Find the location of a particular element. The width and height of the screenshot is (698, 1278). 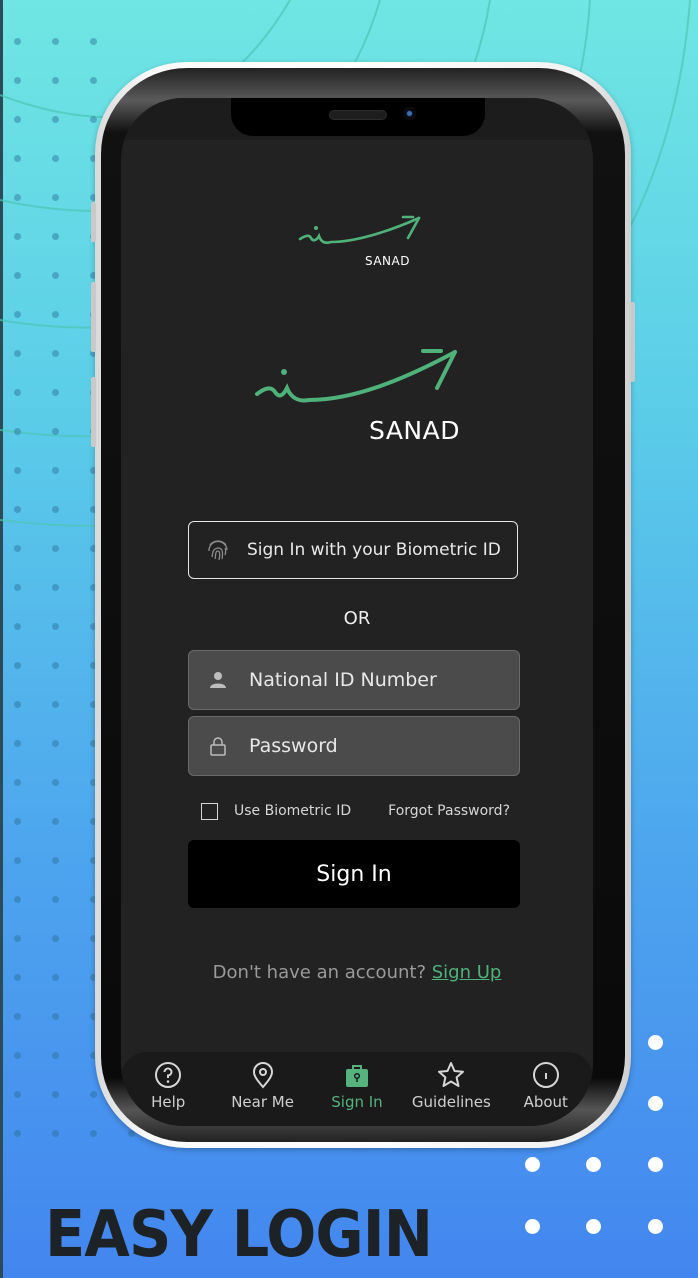

star-icon is located at coordinates (451, 1074).